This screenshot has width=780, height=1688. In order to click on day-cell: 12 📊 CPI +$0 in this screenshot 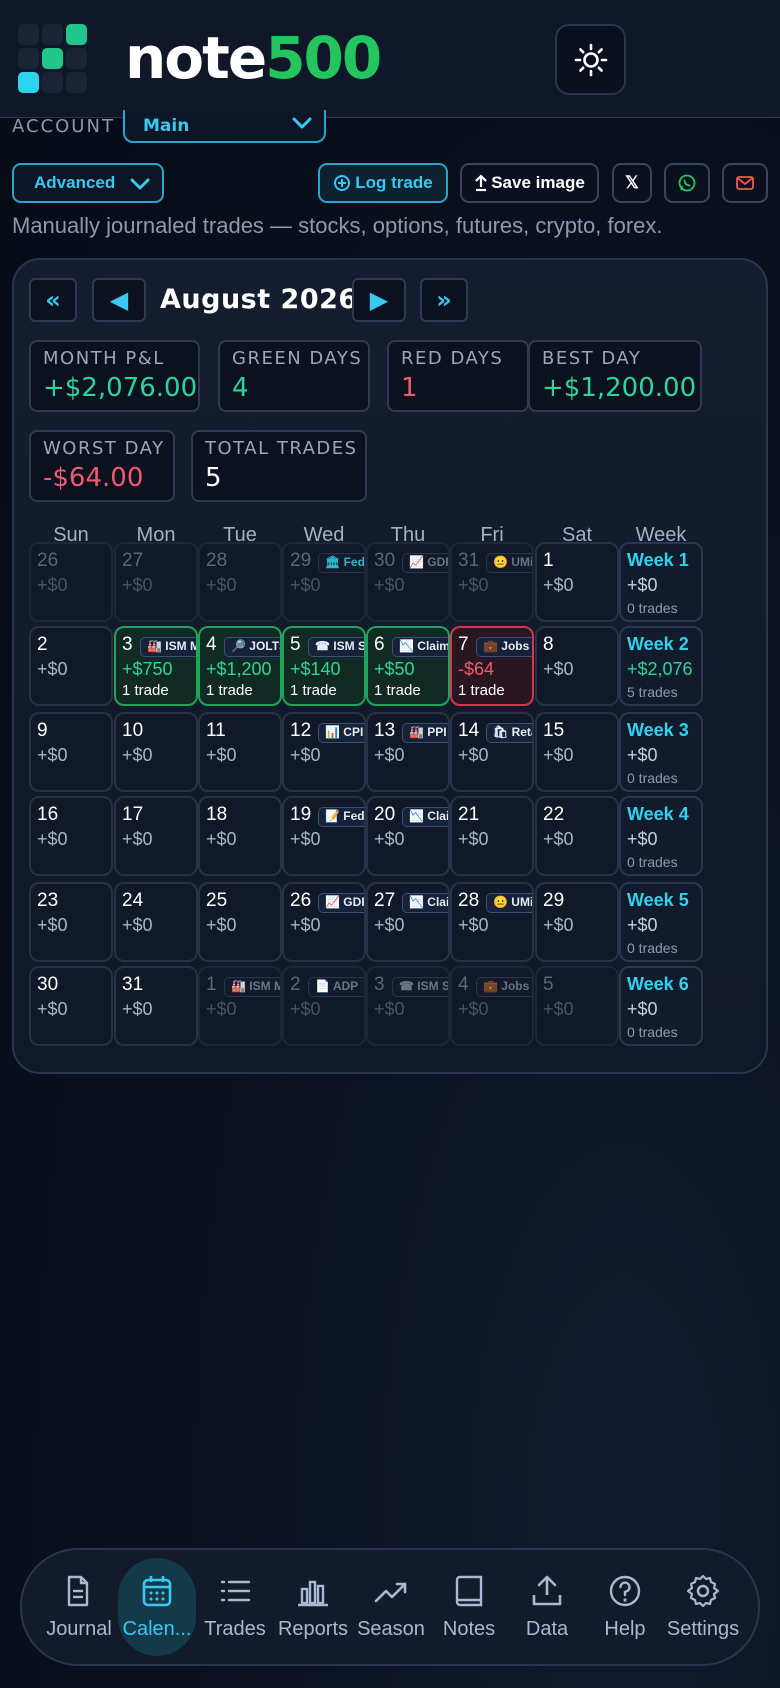, I will do `click(324, 752)`.